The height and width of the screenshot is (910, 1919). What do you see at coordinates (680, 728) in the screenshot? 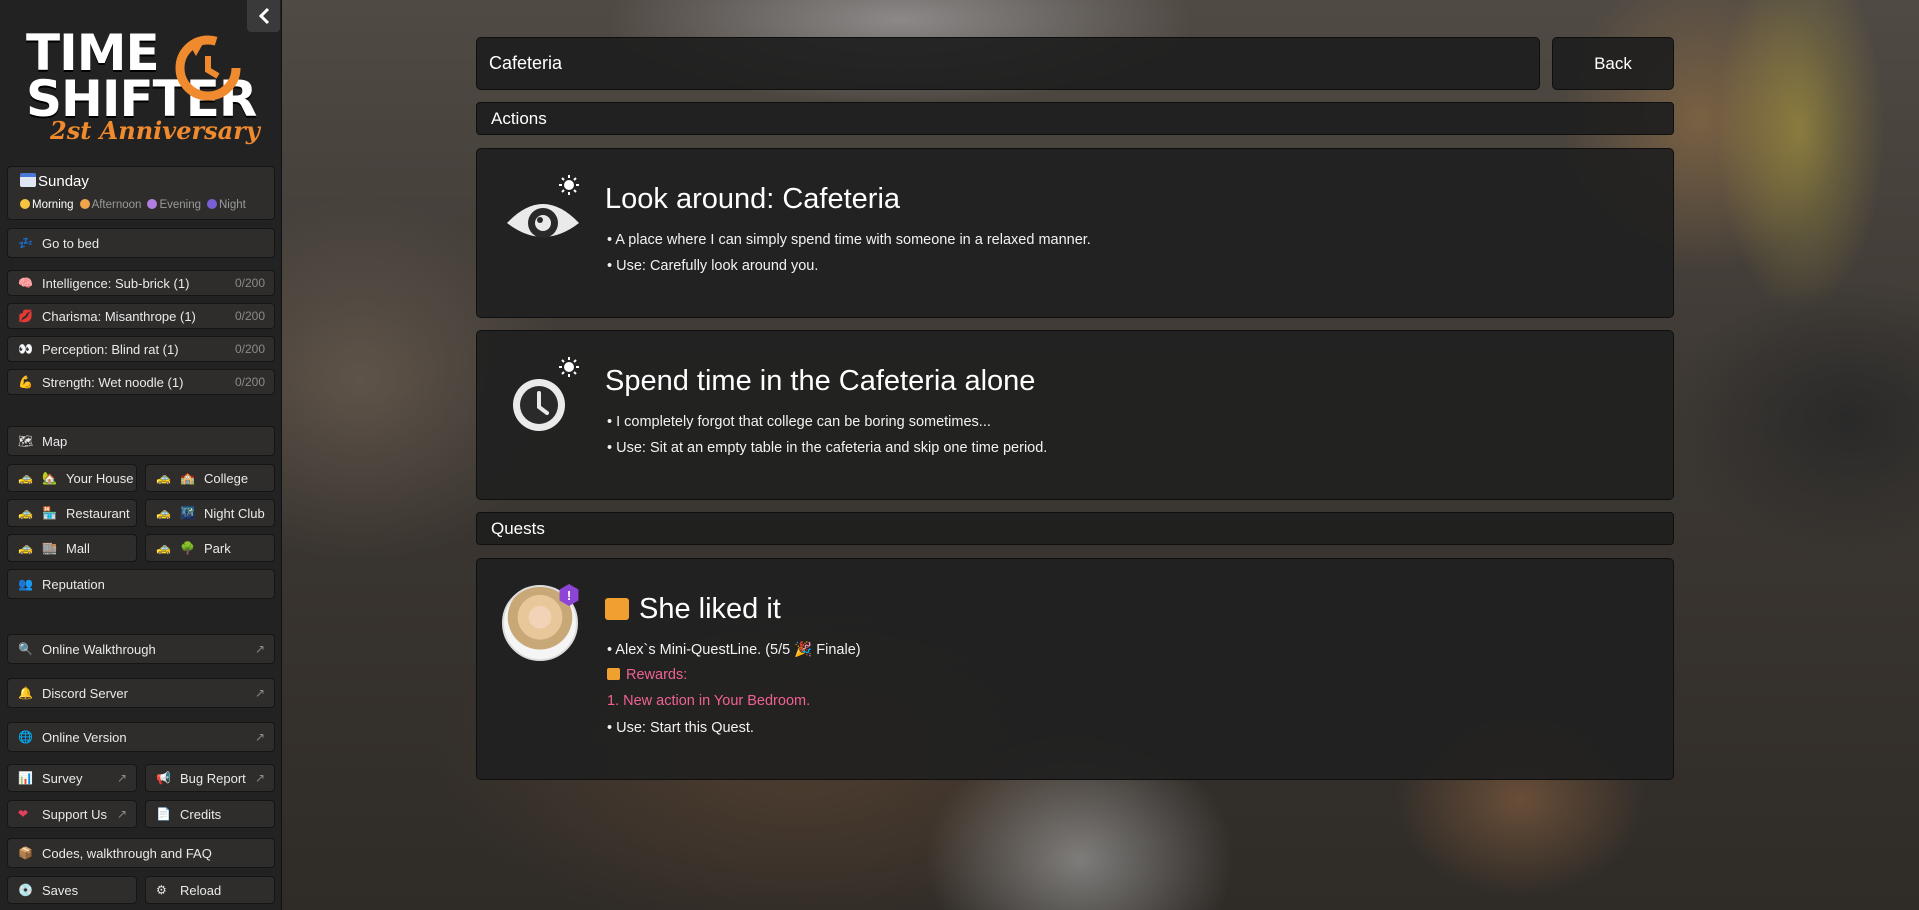
I see `quest-usage: • Use: Start this Quest.` at bounding box center [680, 728].